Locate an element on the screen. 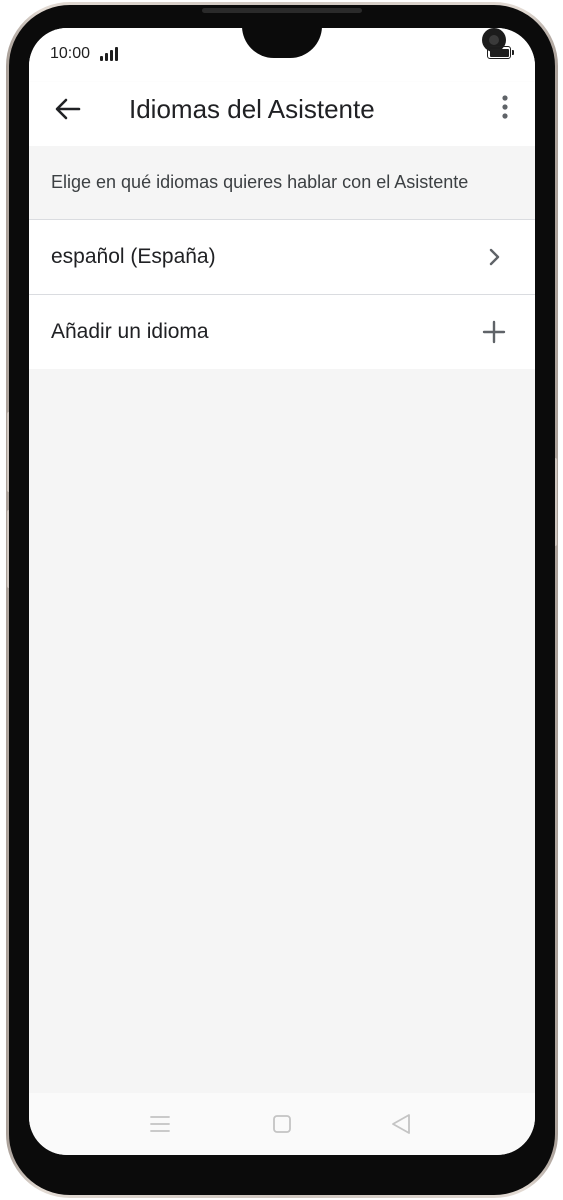 Image resolution: width=563 pixels, height=1200 pixels. add-language-item: Añadir un idioma is located at coordinates (282, 331).